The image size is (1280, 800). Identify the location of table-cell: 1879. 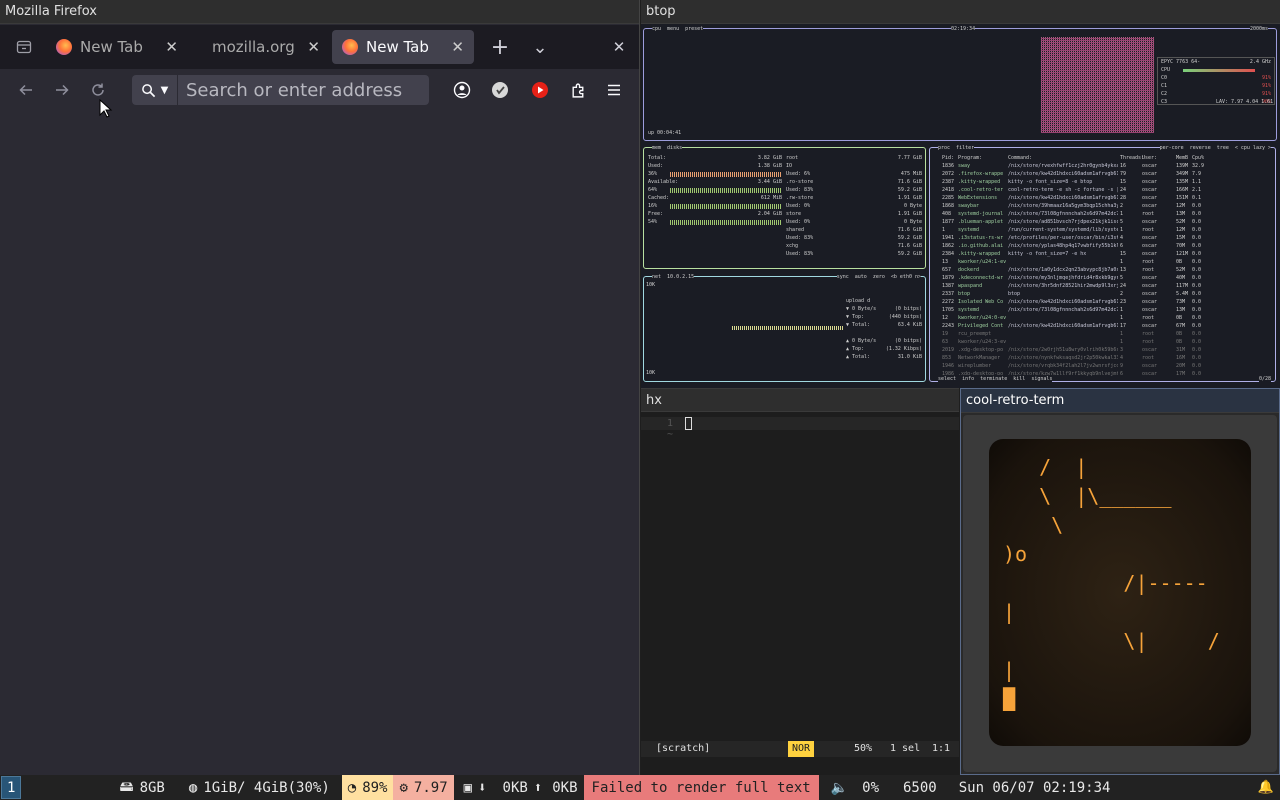
(948, 278).